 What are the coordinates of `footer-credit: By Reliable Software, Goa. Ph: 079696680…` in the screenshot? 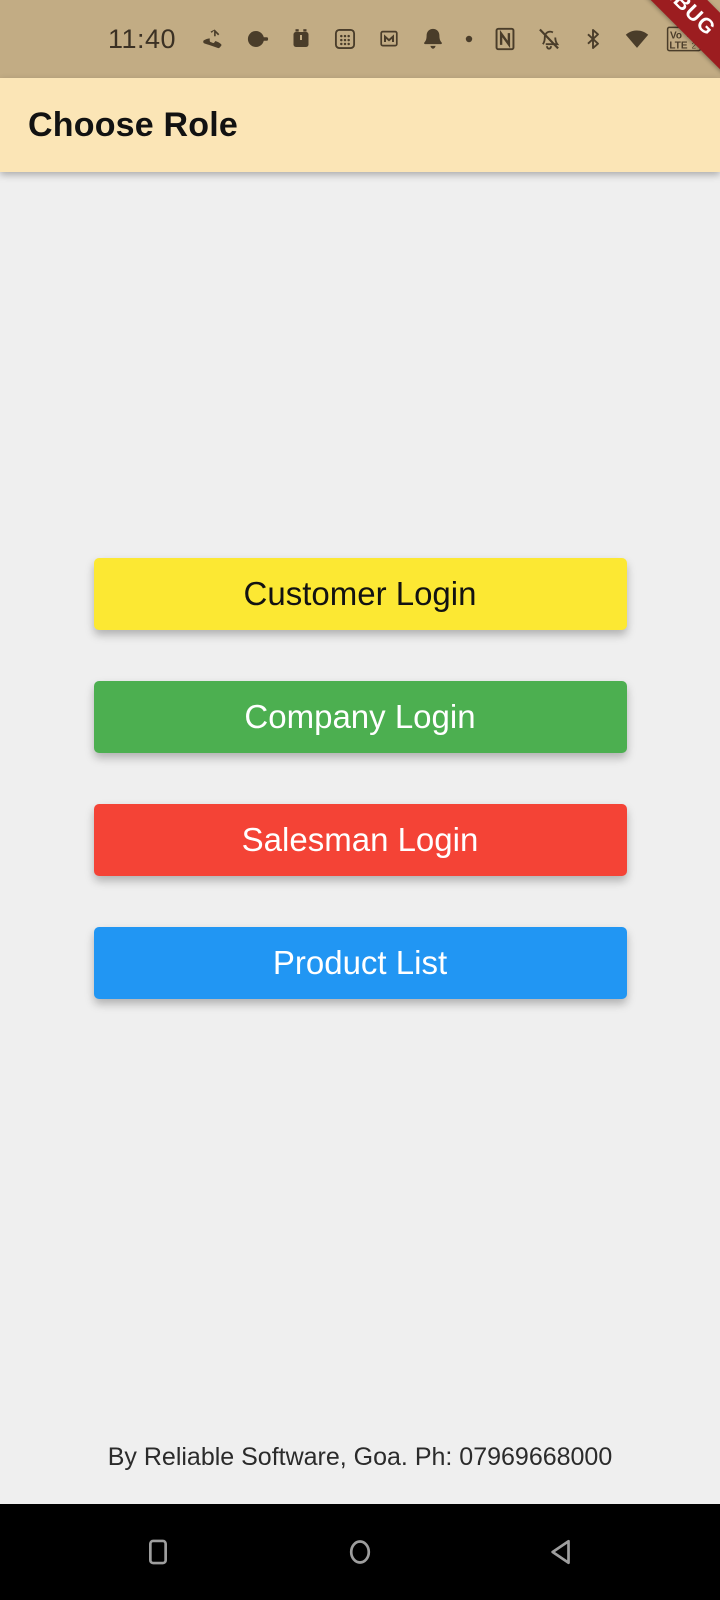 It's located at (360, 1457).